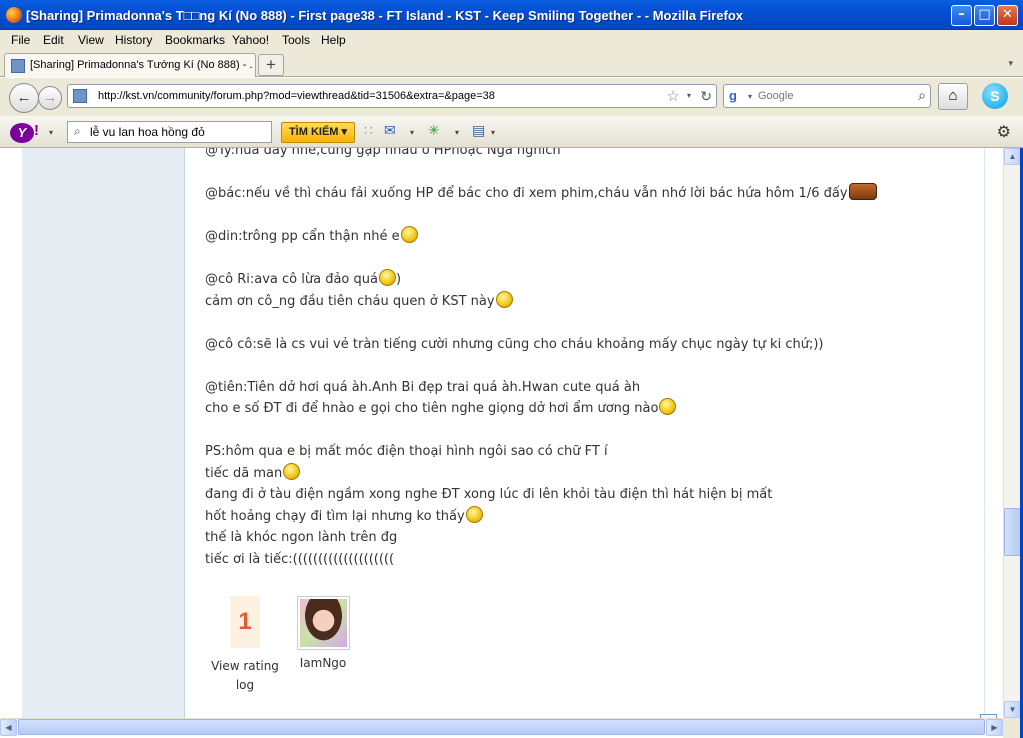 The image size is (1023, 738). I want to click on google-engine-icon: g, so click(737, 96).